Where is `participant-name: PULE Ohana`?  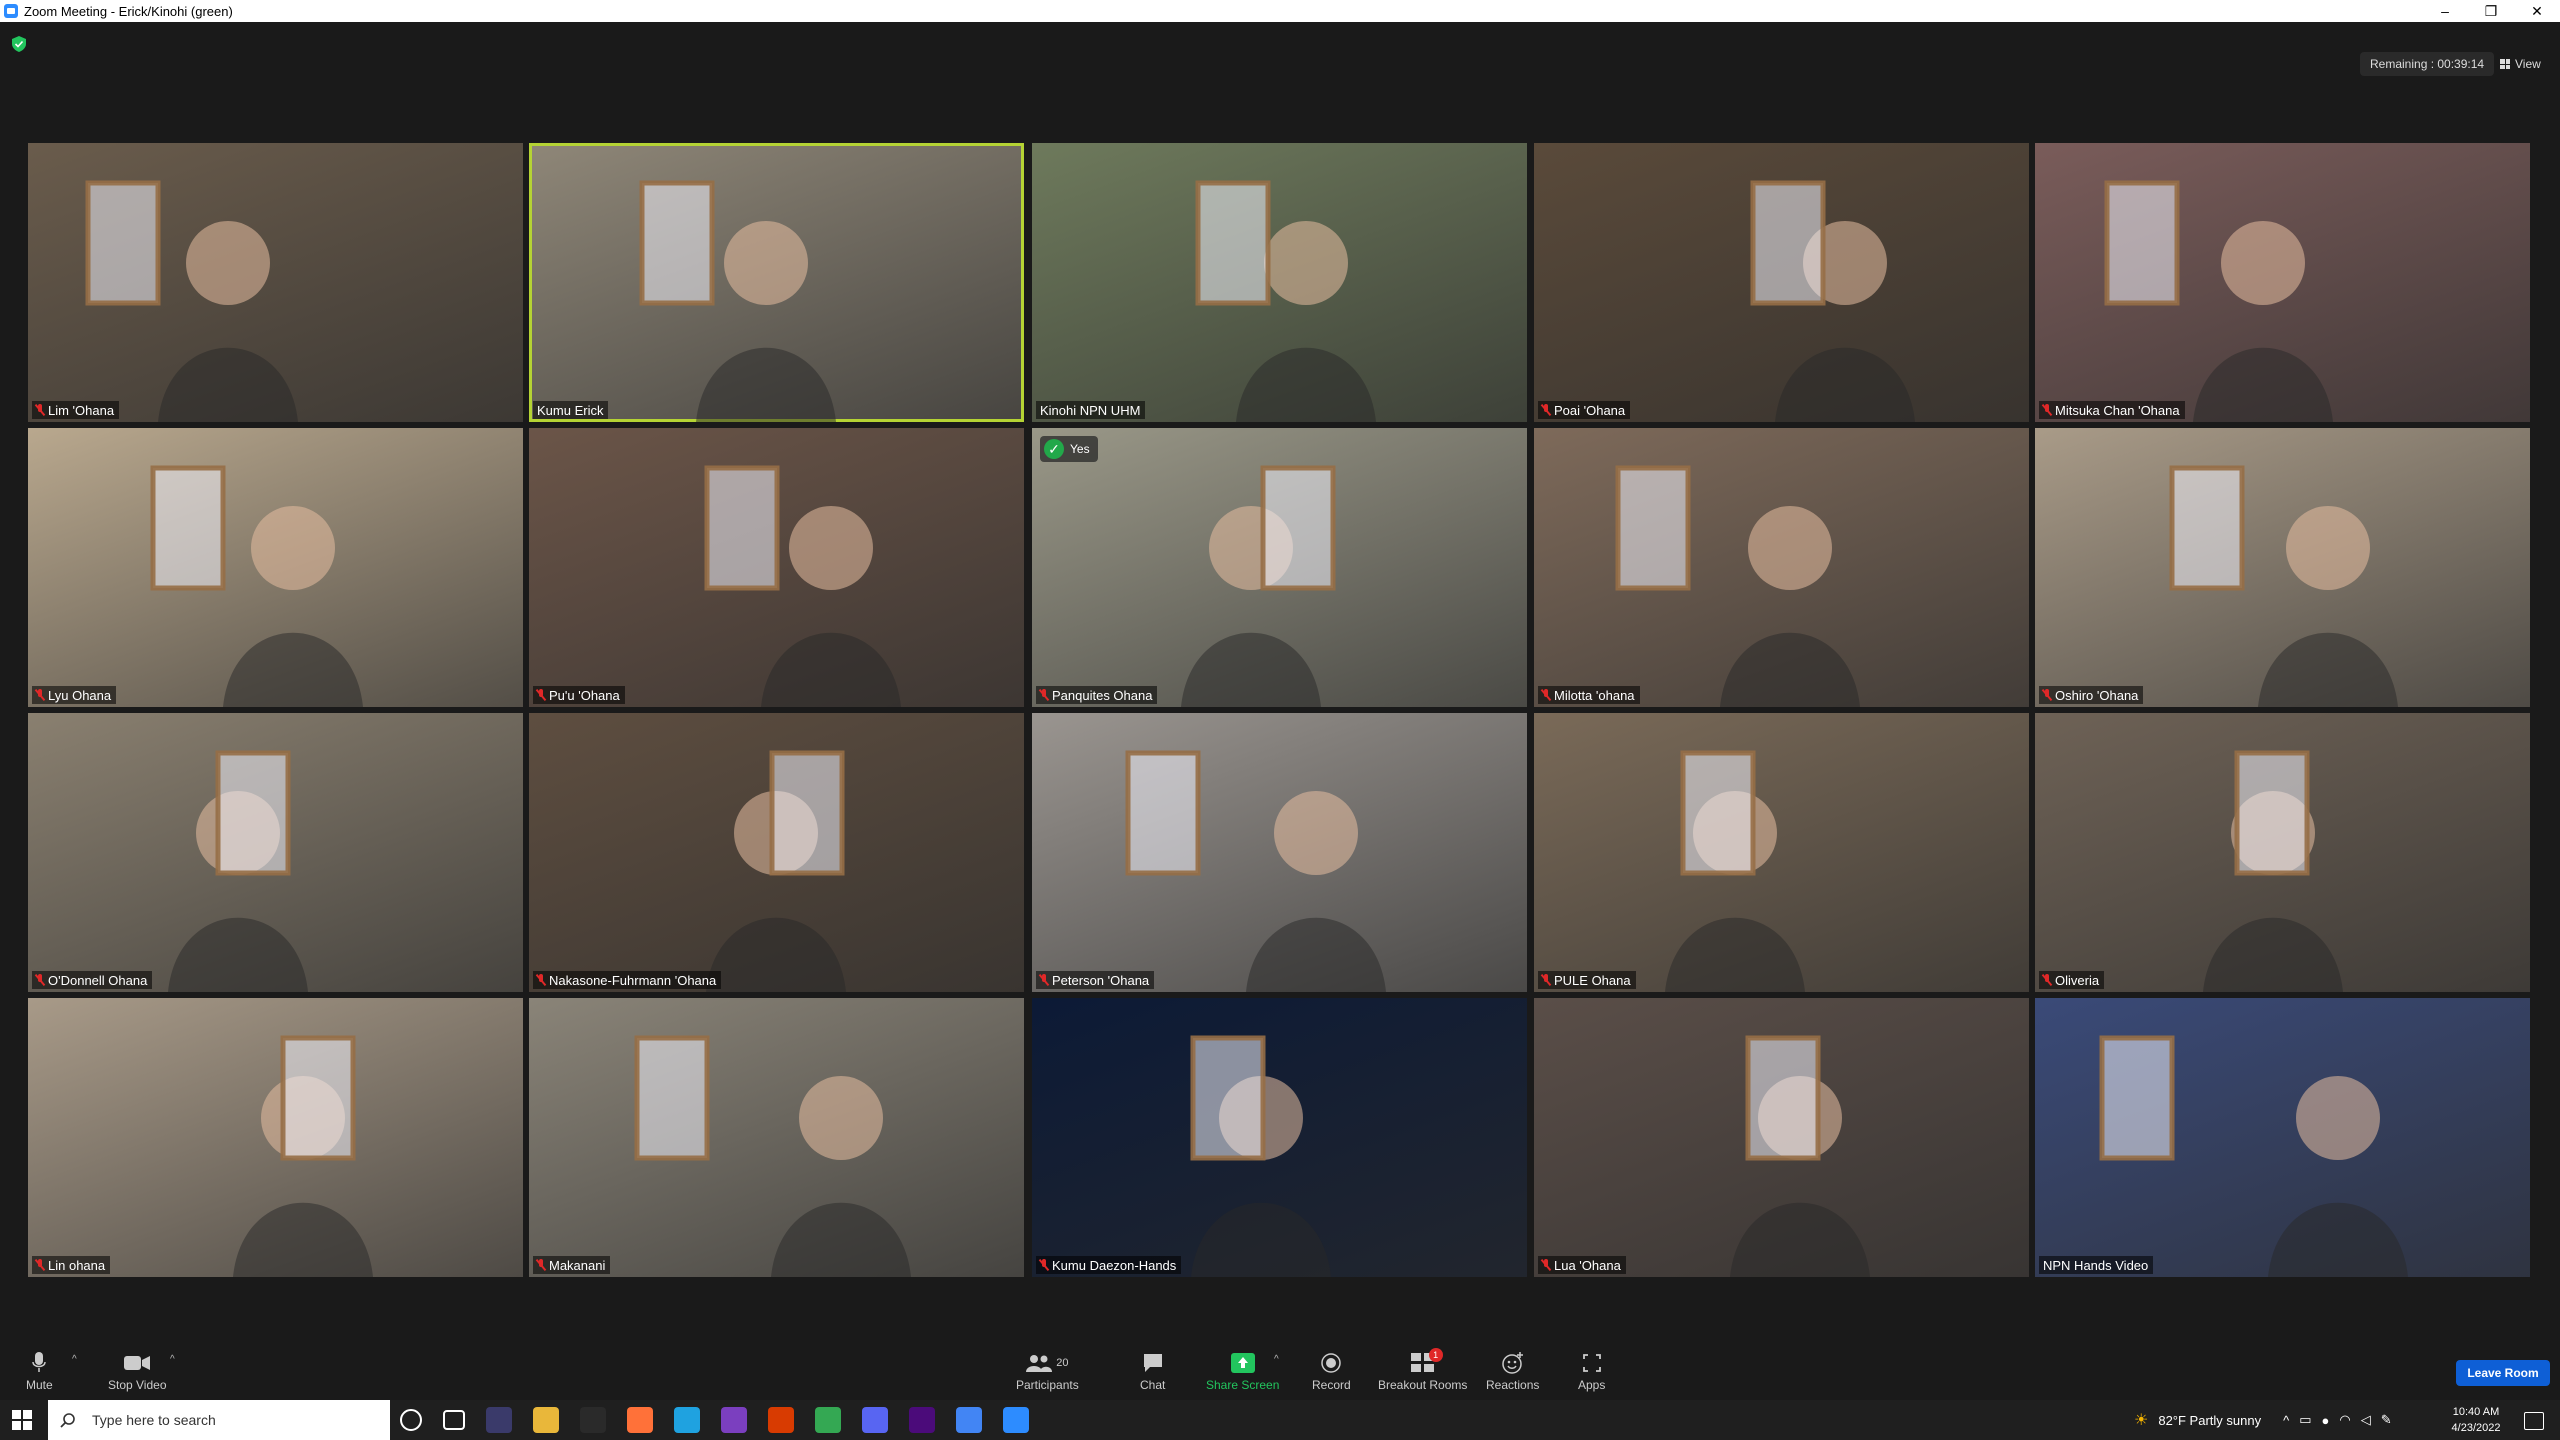 participant-name: PULE Ohana is located at coordinates (1592, 980).